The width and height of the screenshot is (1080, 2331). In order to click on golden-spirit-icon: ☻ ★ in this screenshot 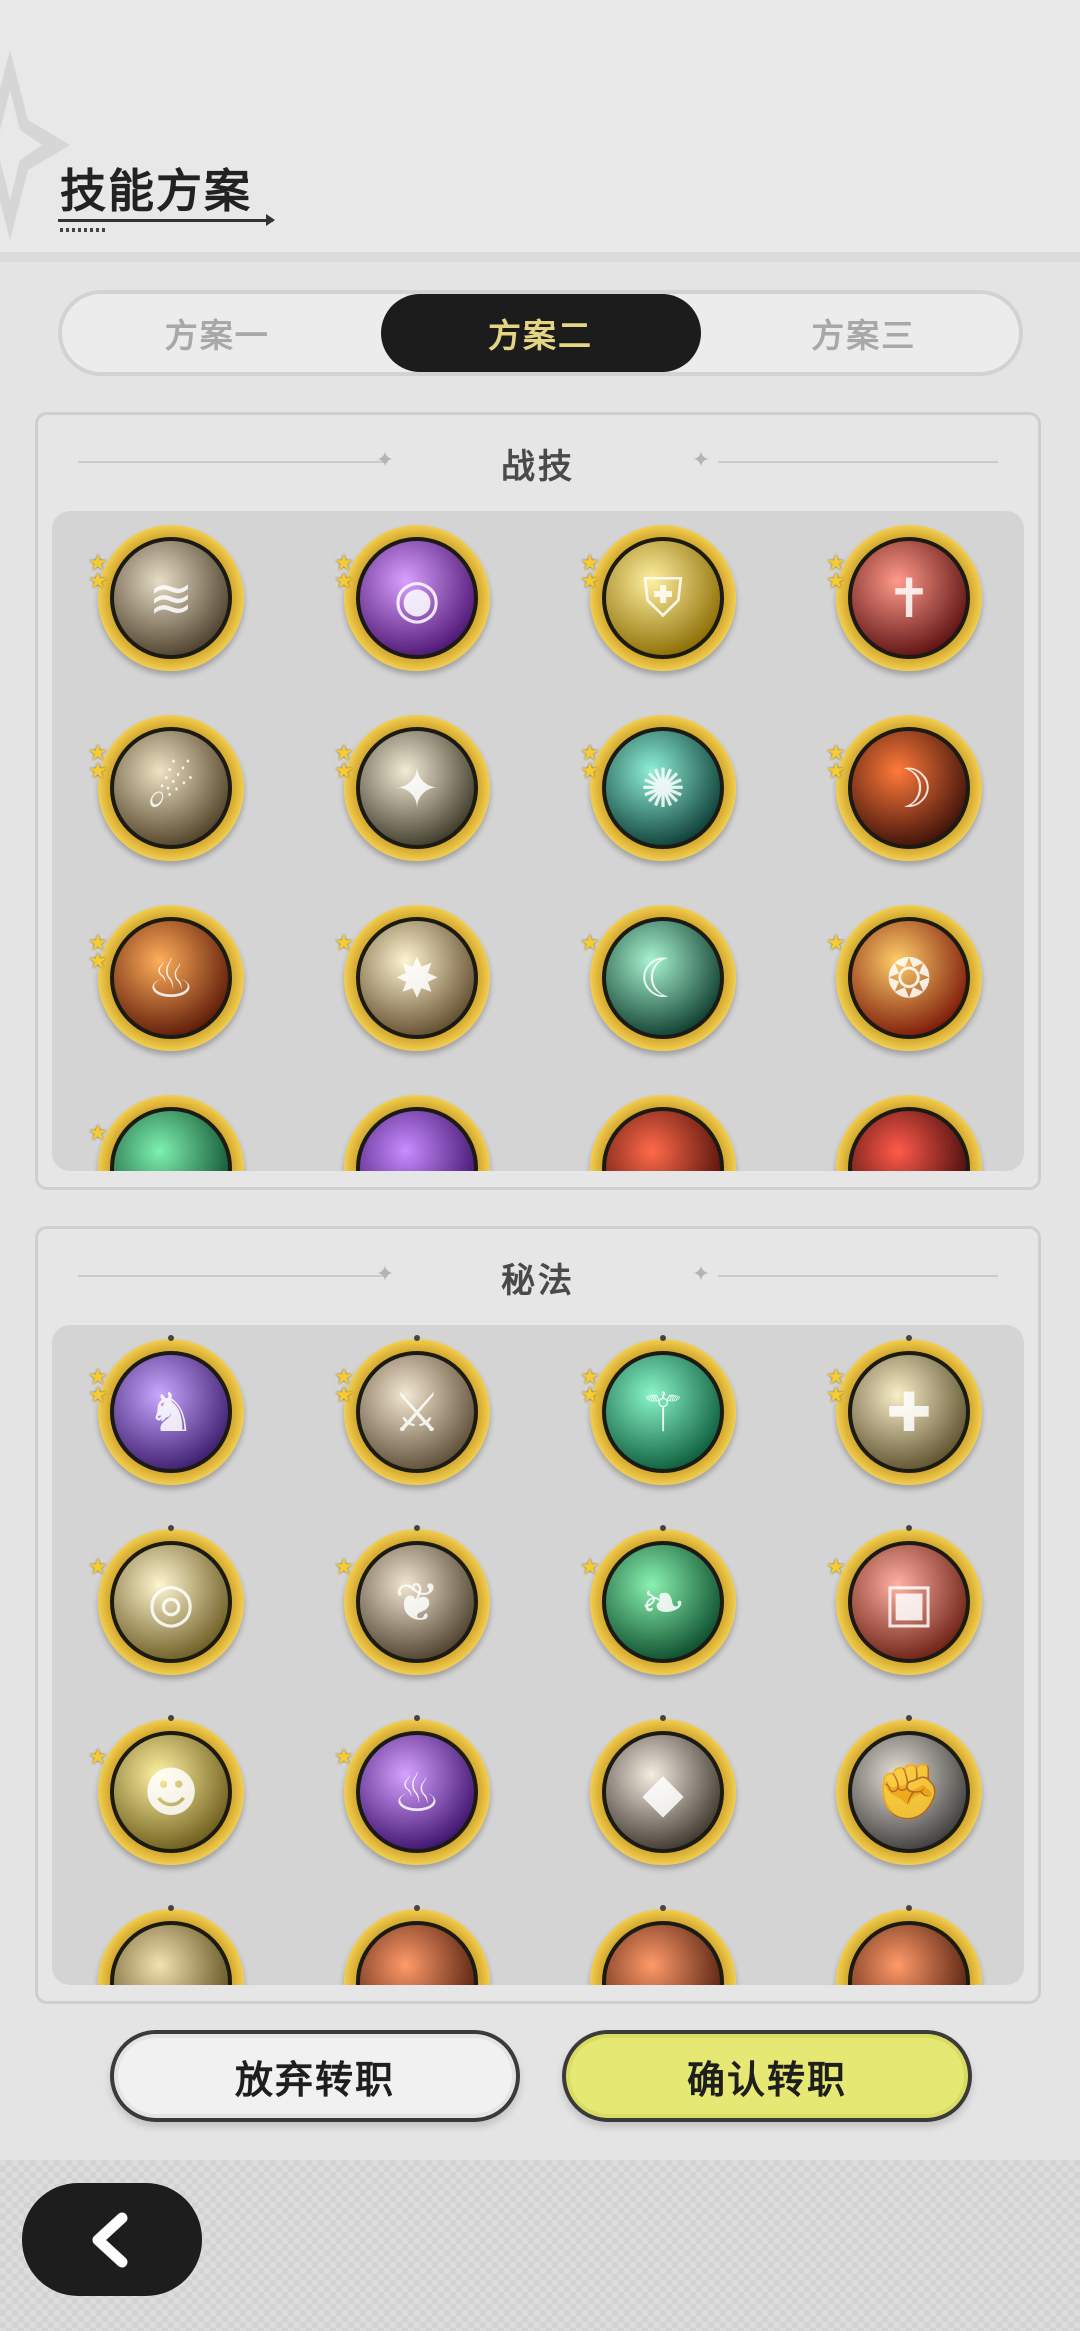, I will do `click(168, 1792)`.